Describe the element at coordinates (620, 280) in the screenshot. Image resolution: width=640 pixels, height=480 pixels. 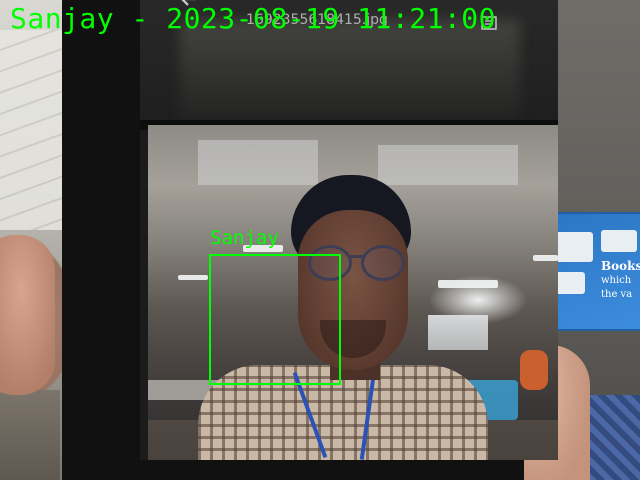
I see `poster-text: Books which the va` at that location.